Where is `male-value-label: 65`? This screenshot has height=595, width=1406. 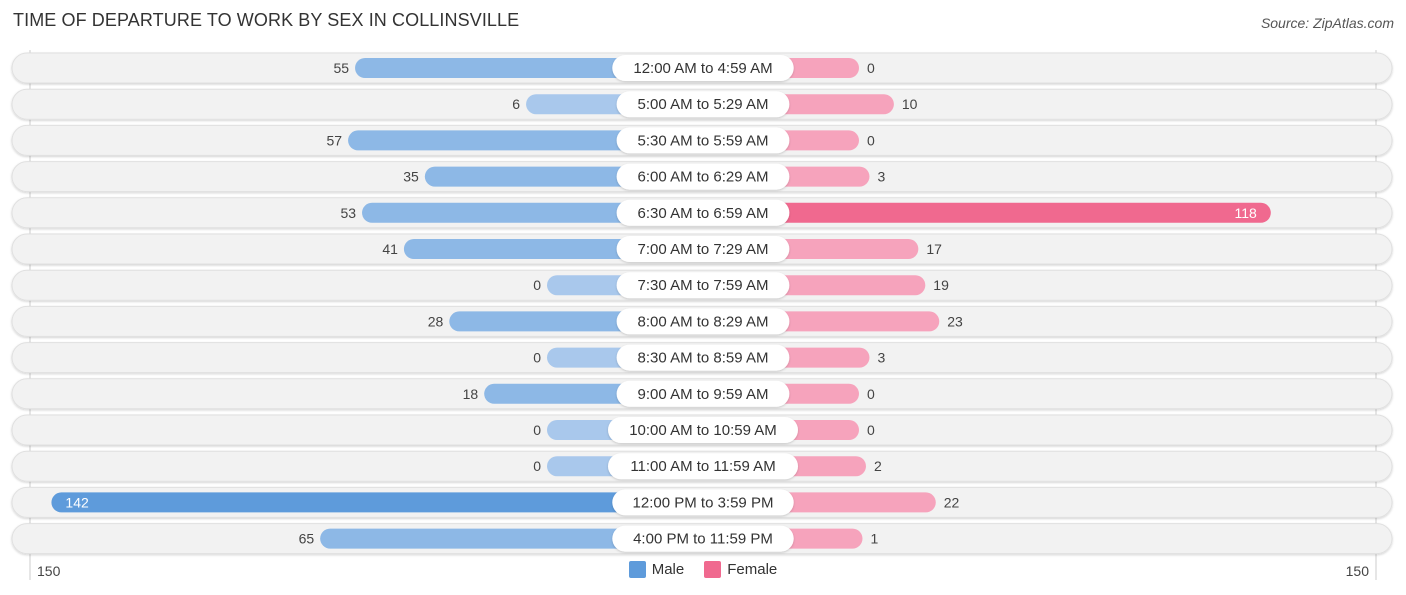
male-value-label: 65 is located at coordinates (307, 539).